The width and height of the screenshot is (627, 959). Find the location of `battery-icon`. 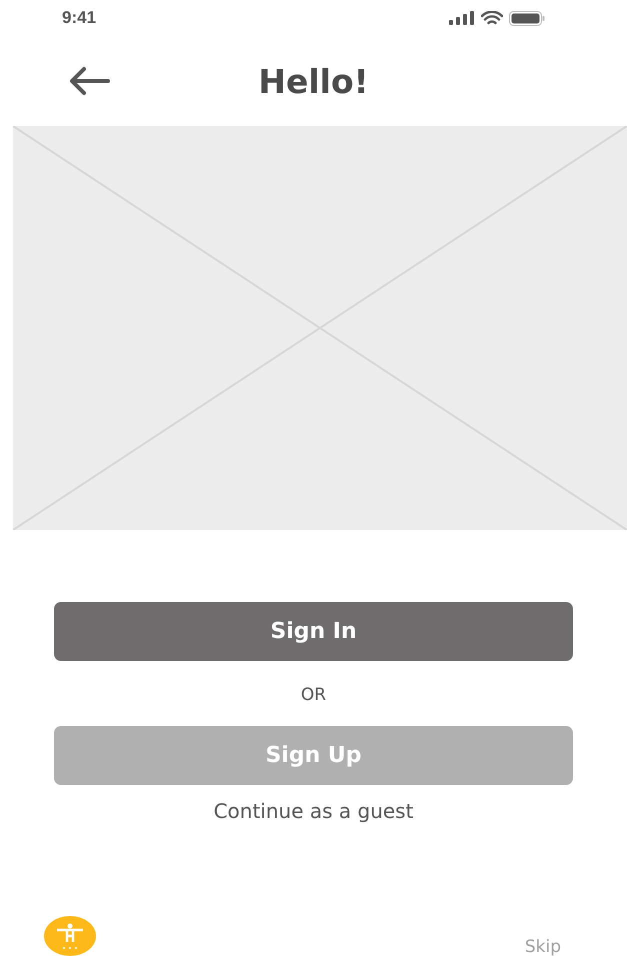

battery-icon is located at coordinates (527, 18).